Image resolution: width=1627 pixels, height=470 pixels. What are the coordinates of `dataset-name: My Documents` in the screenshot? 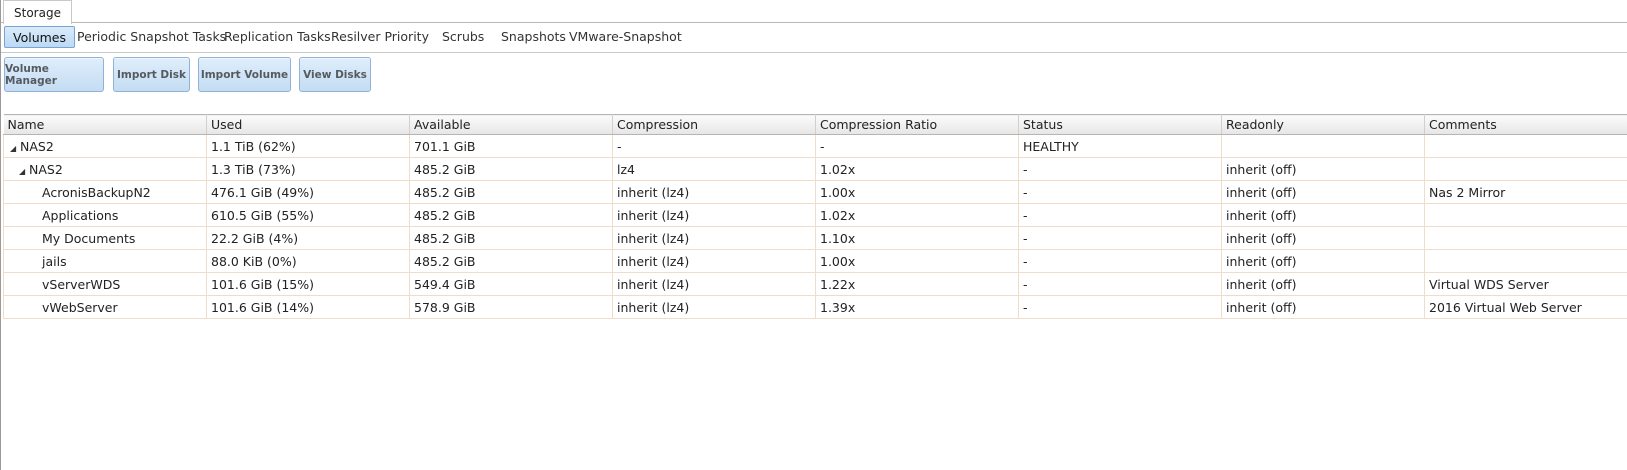 It's located at (105, 238).